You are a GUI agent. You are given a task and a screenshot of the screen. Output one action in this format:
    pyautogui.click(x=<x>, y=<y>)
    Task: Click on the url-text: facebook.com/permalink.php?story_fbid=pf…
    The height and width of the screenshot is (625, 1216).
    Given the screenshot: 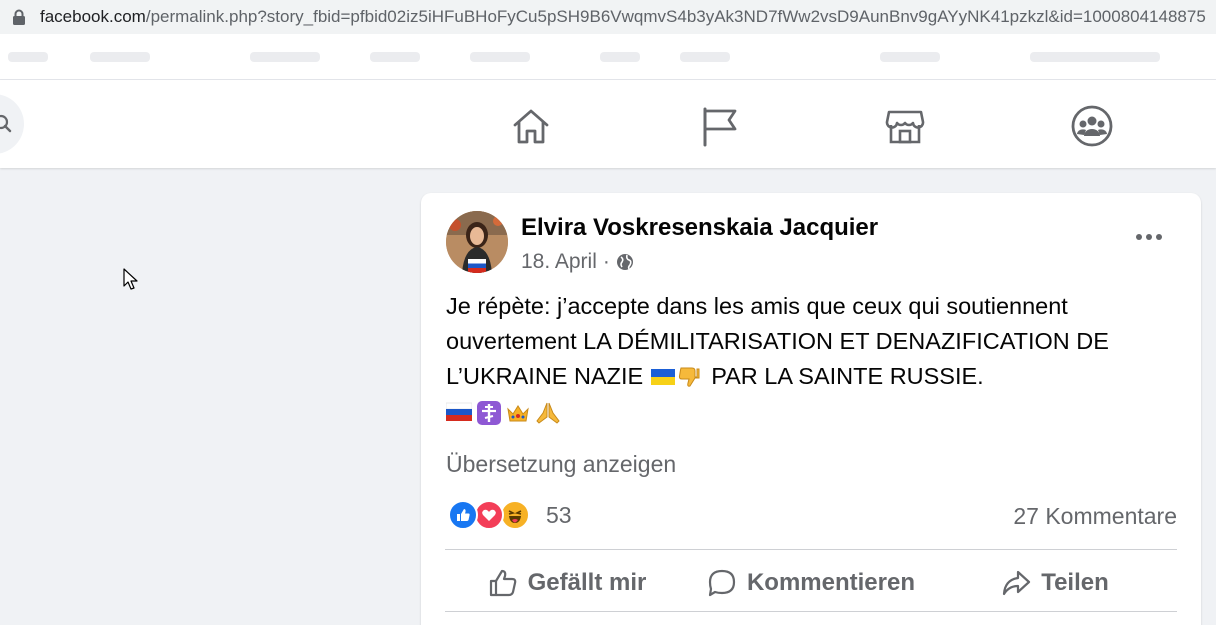 What is the action you would take?
    pyautogui.click(x=623, y=17)
    